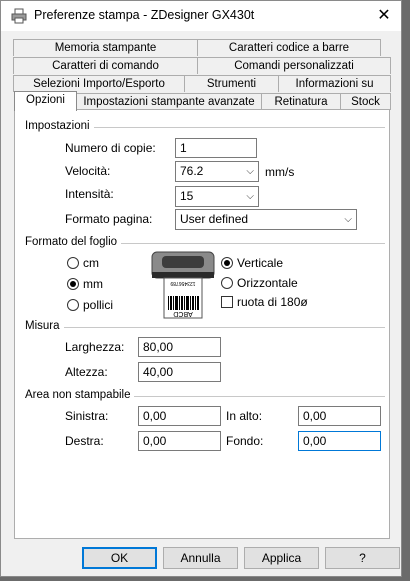 This screenshot has height=581, width=410. What do you see at coordinates (214, 219) in the screenshot?
I see `page-format-value: User defined` at bounding box center [214, 219].